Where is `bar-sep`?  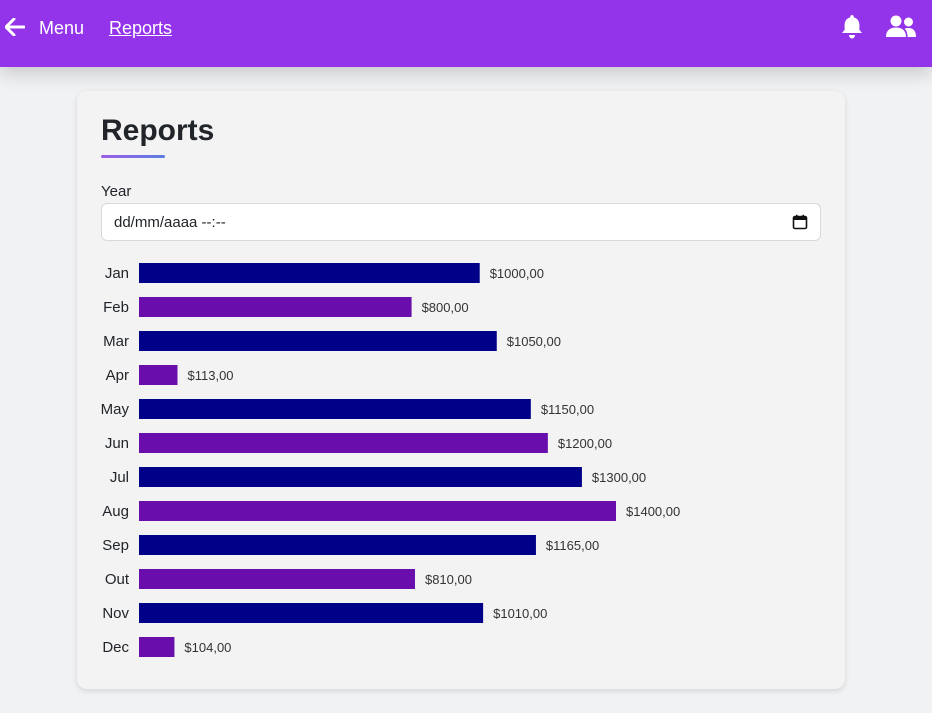 bar-sep is located at coordinates (337, 545).